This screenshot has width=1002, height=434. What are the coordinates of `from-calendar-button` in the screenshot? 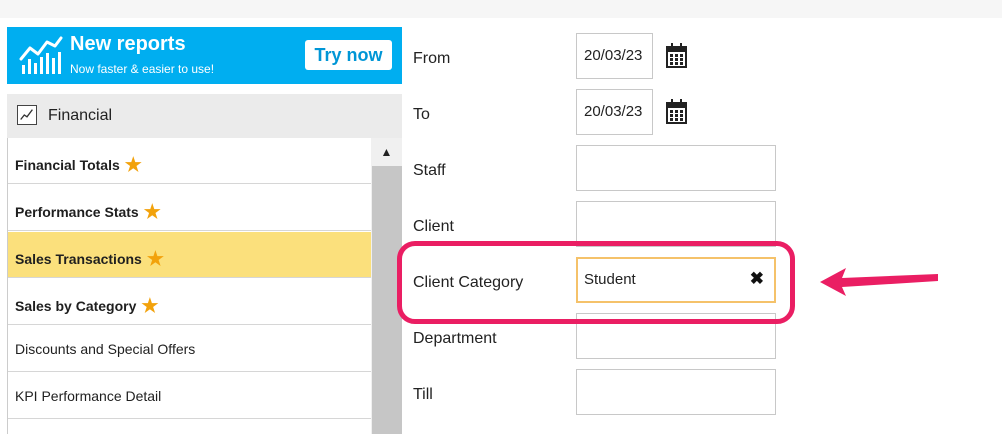 It's located at (676, 56).